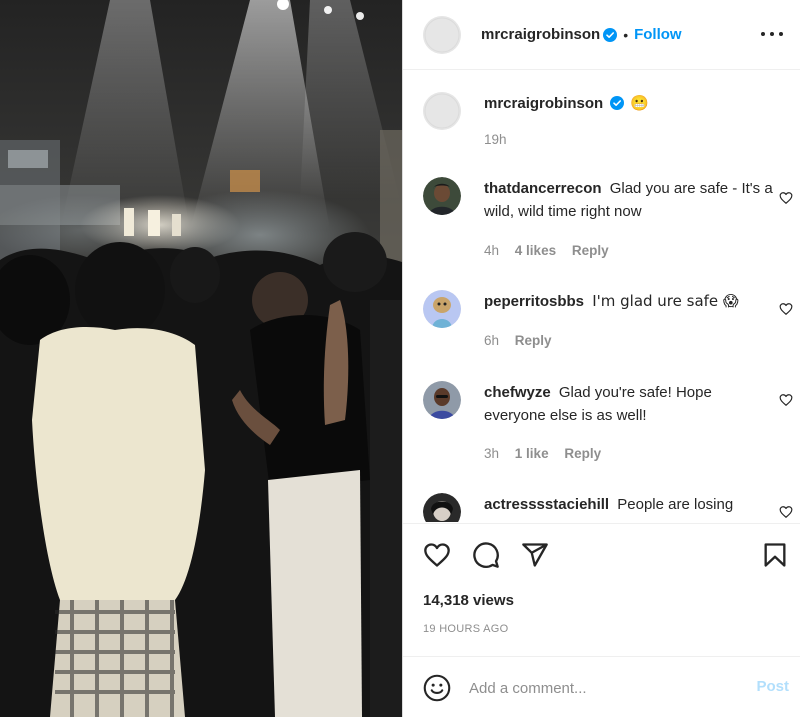  What do you see at coordinates (601, 589) in the screenshot?
I see `post-actions: 14,318 views 19 HOURS AGO` at bounding box center [601, 589].